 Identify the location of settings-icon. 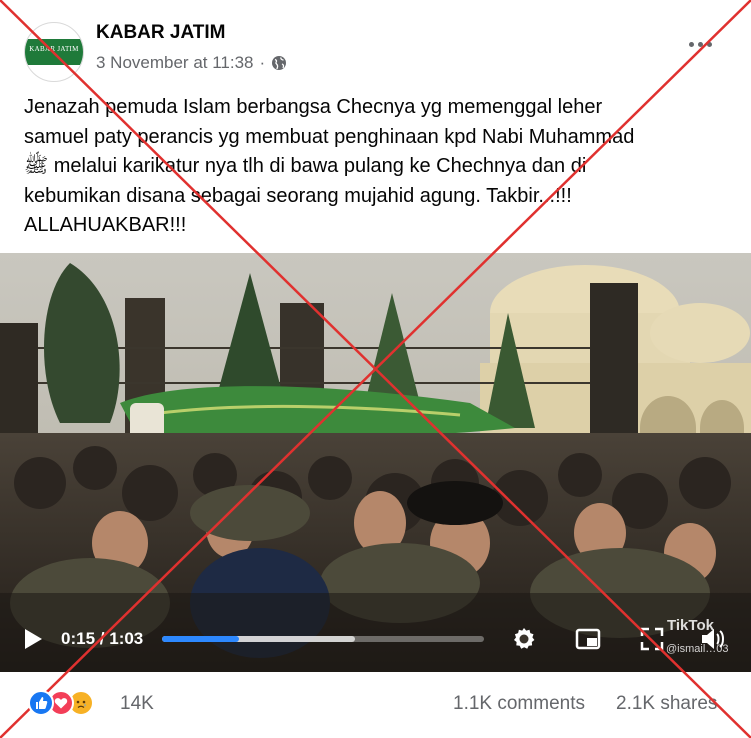
(524, 639).